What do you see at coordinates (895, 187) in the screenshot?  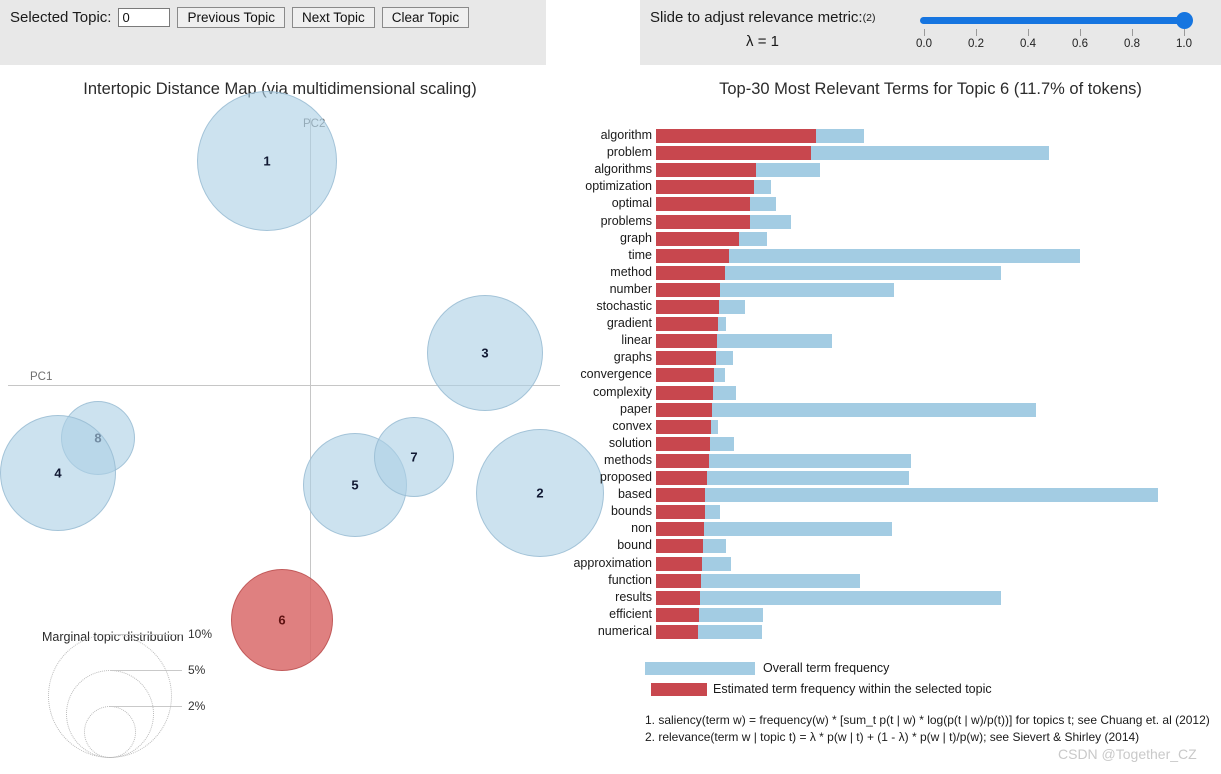 I see `bar-row: optimization` at bounding box center [895, 187].